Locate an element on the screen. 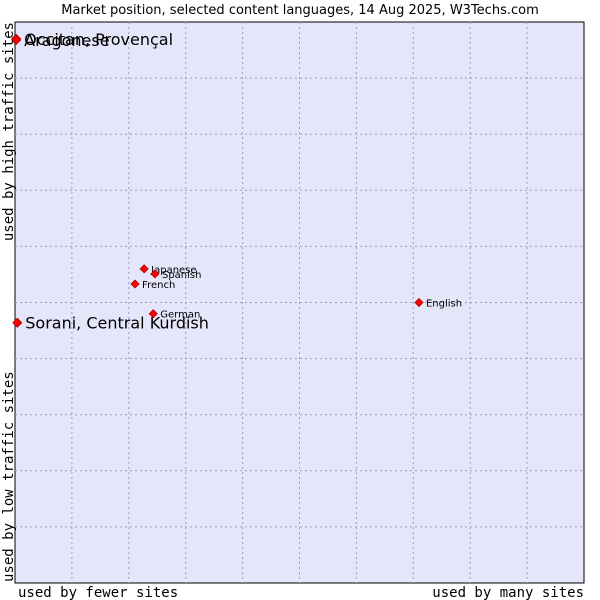 The height and width of the screenshot is (600, 600). point-label: Aragonese is located at coordinates (66, 40).